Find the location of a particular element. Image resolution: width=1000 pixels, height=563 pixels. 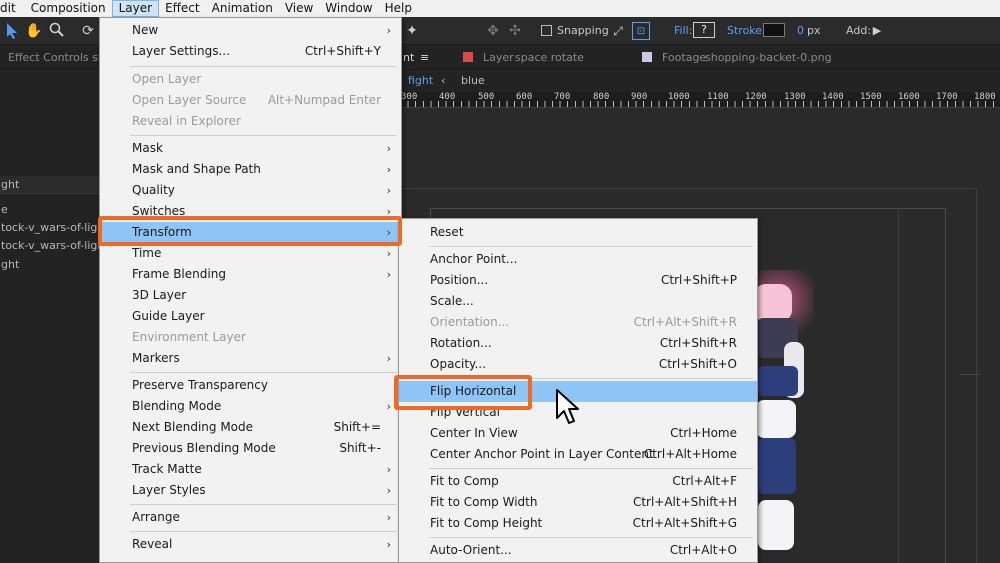

menu-item-previous-blending-mode: Previous Blending Mode Shift+- is located at coordinates (250, 448).